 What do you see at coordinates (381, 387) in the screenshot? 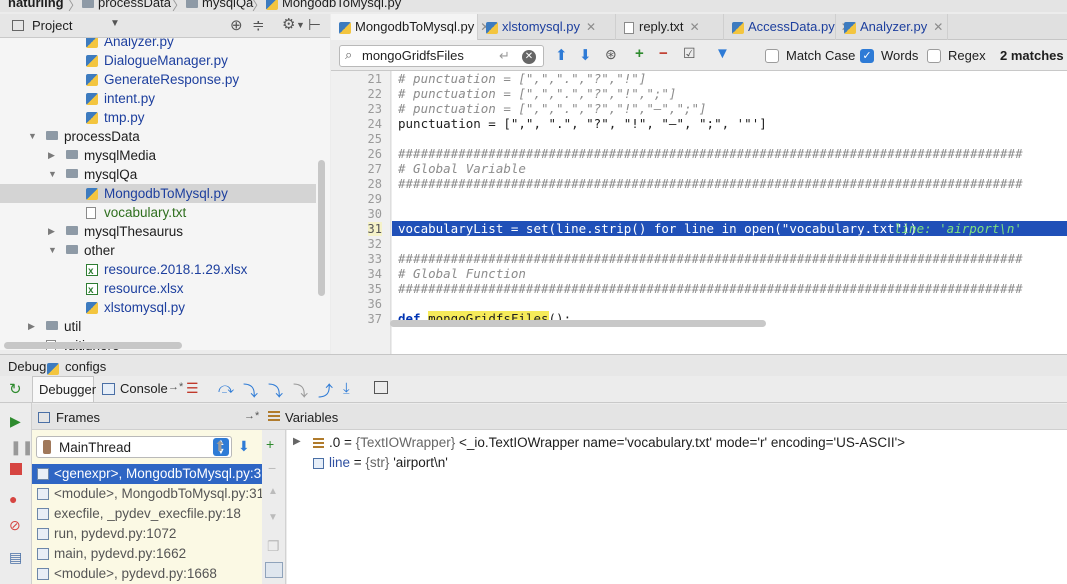
I see `evaluate-expression-icon` at bounding box center [381, 387].